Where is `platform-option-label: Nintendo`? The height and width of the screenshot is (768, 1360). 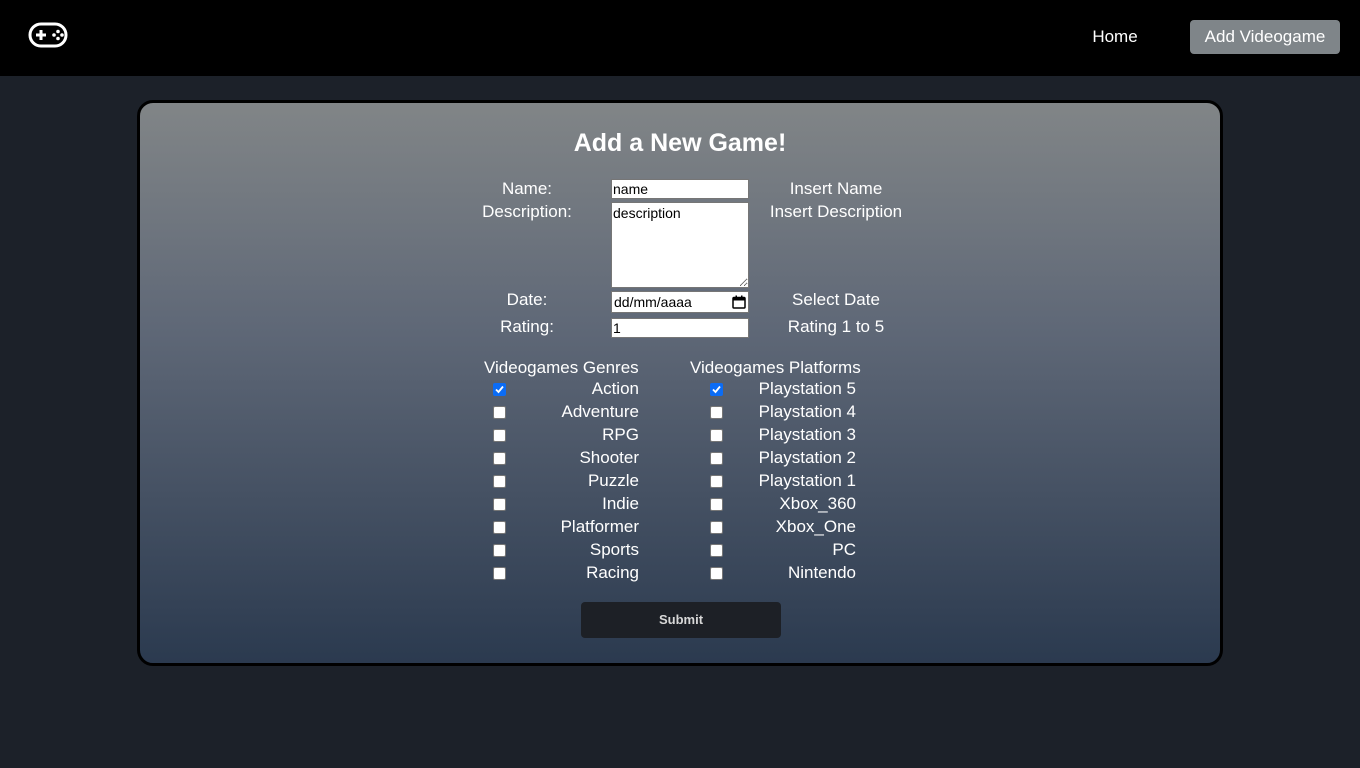 platform-option-label: Nintendo is located at coordinates (821, 572).